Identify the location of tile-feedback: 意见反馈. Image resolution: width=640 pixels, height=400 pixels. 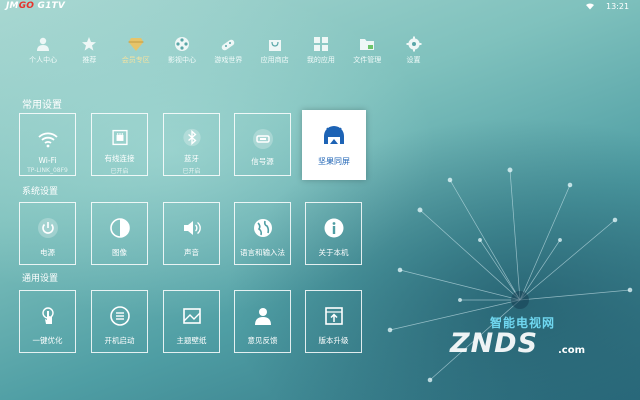
(262, 321).